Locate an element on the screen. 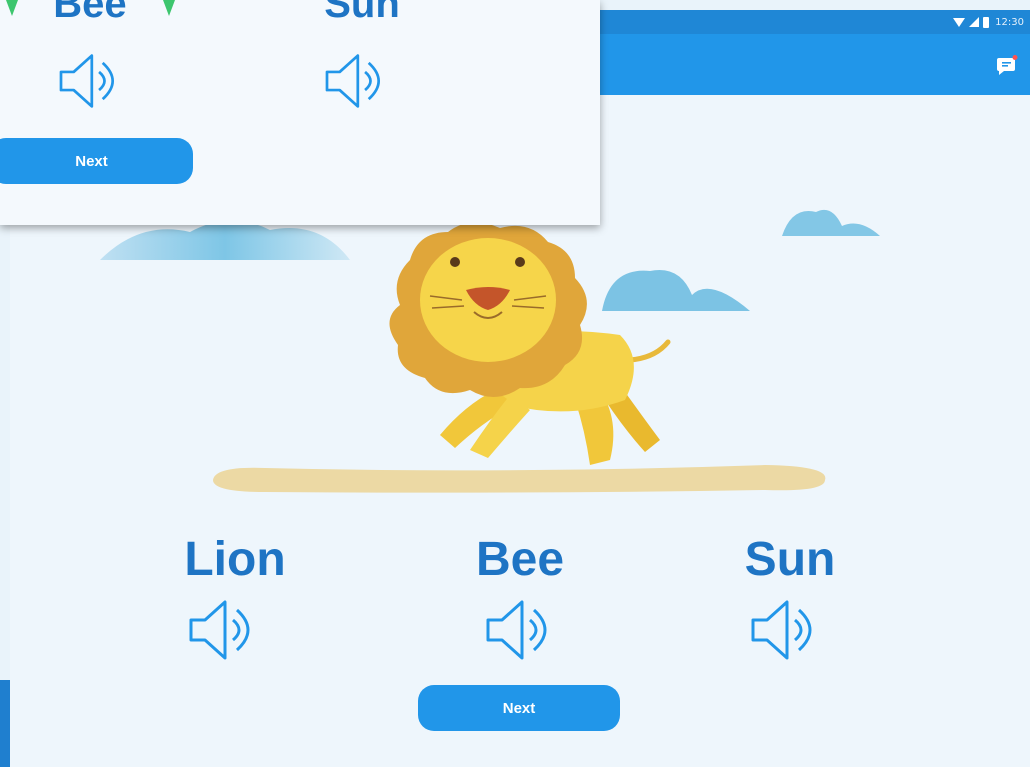 The height and width of the screenshot is (767, 1030). status-icons: 12:30 is located at coordinates (988, 22).